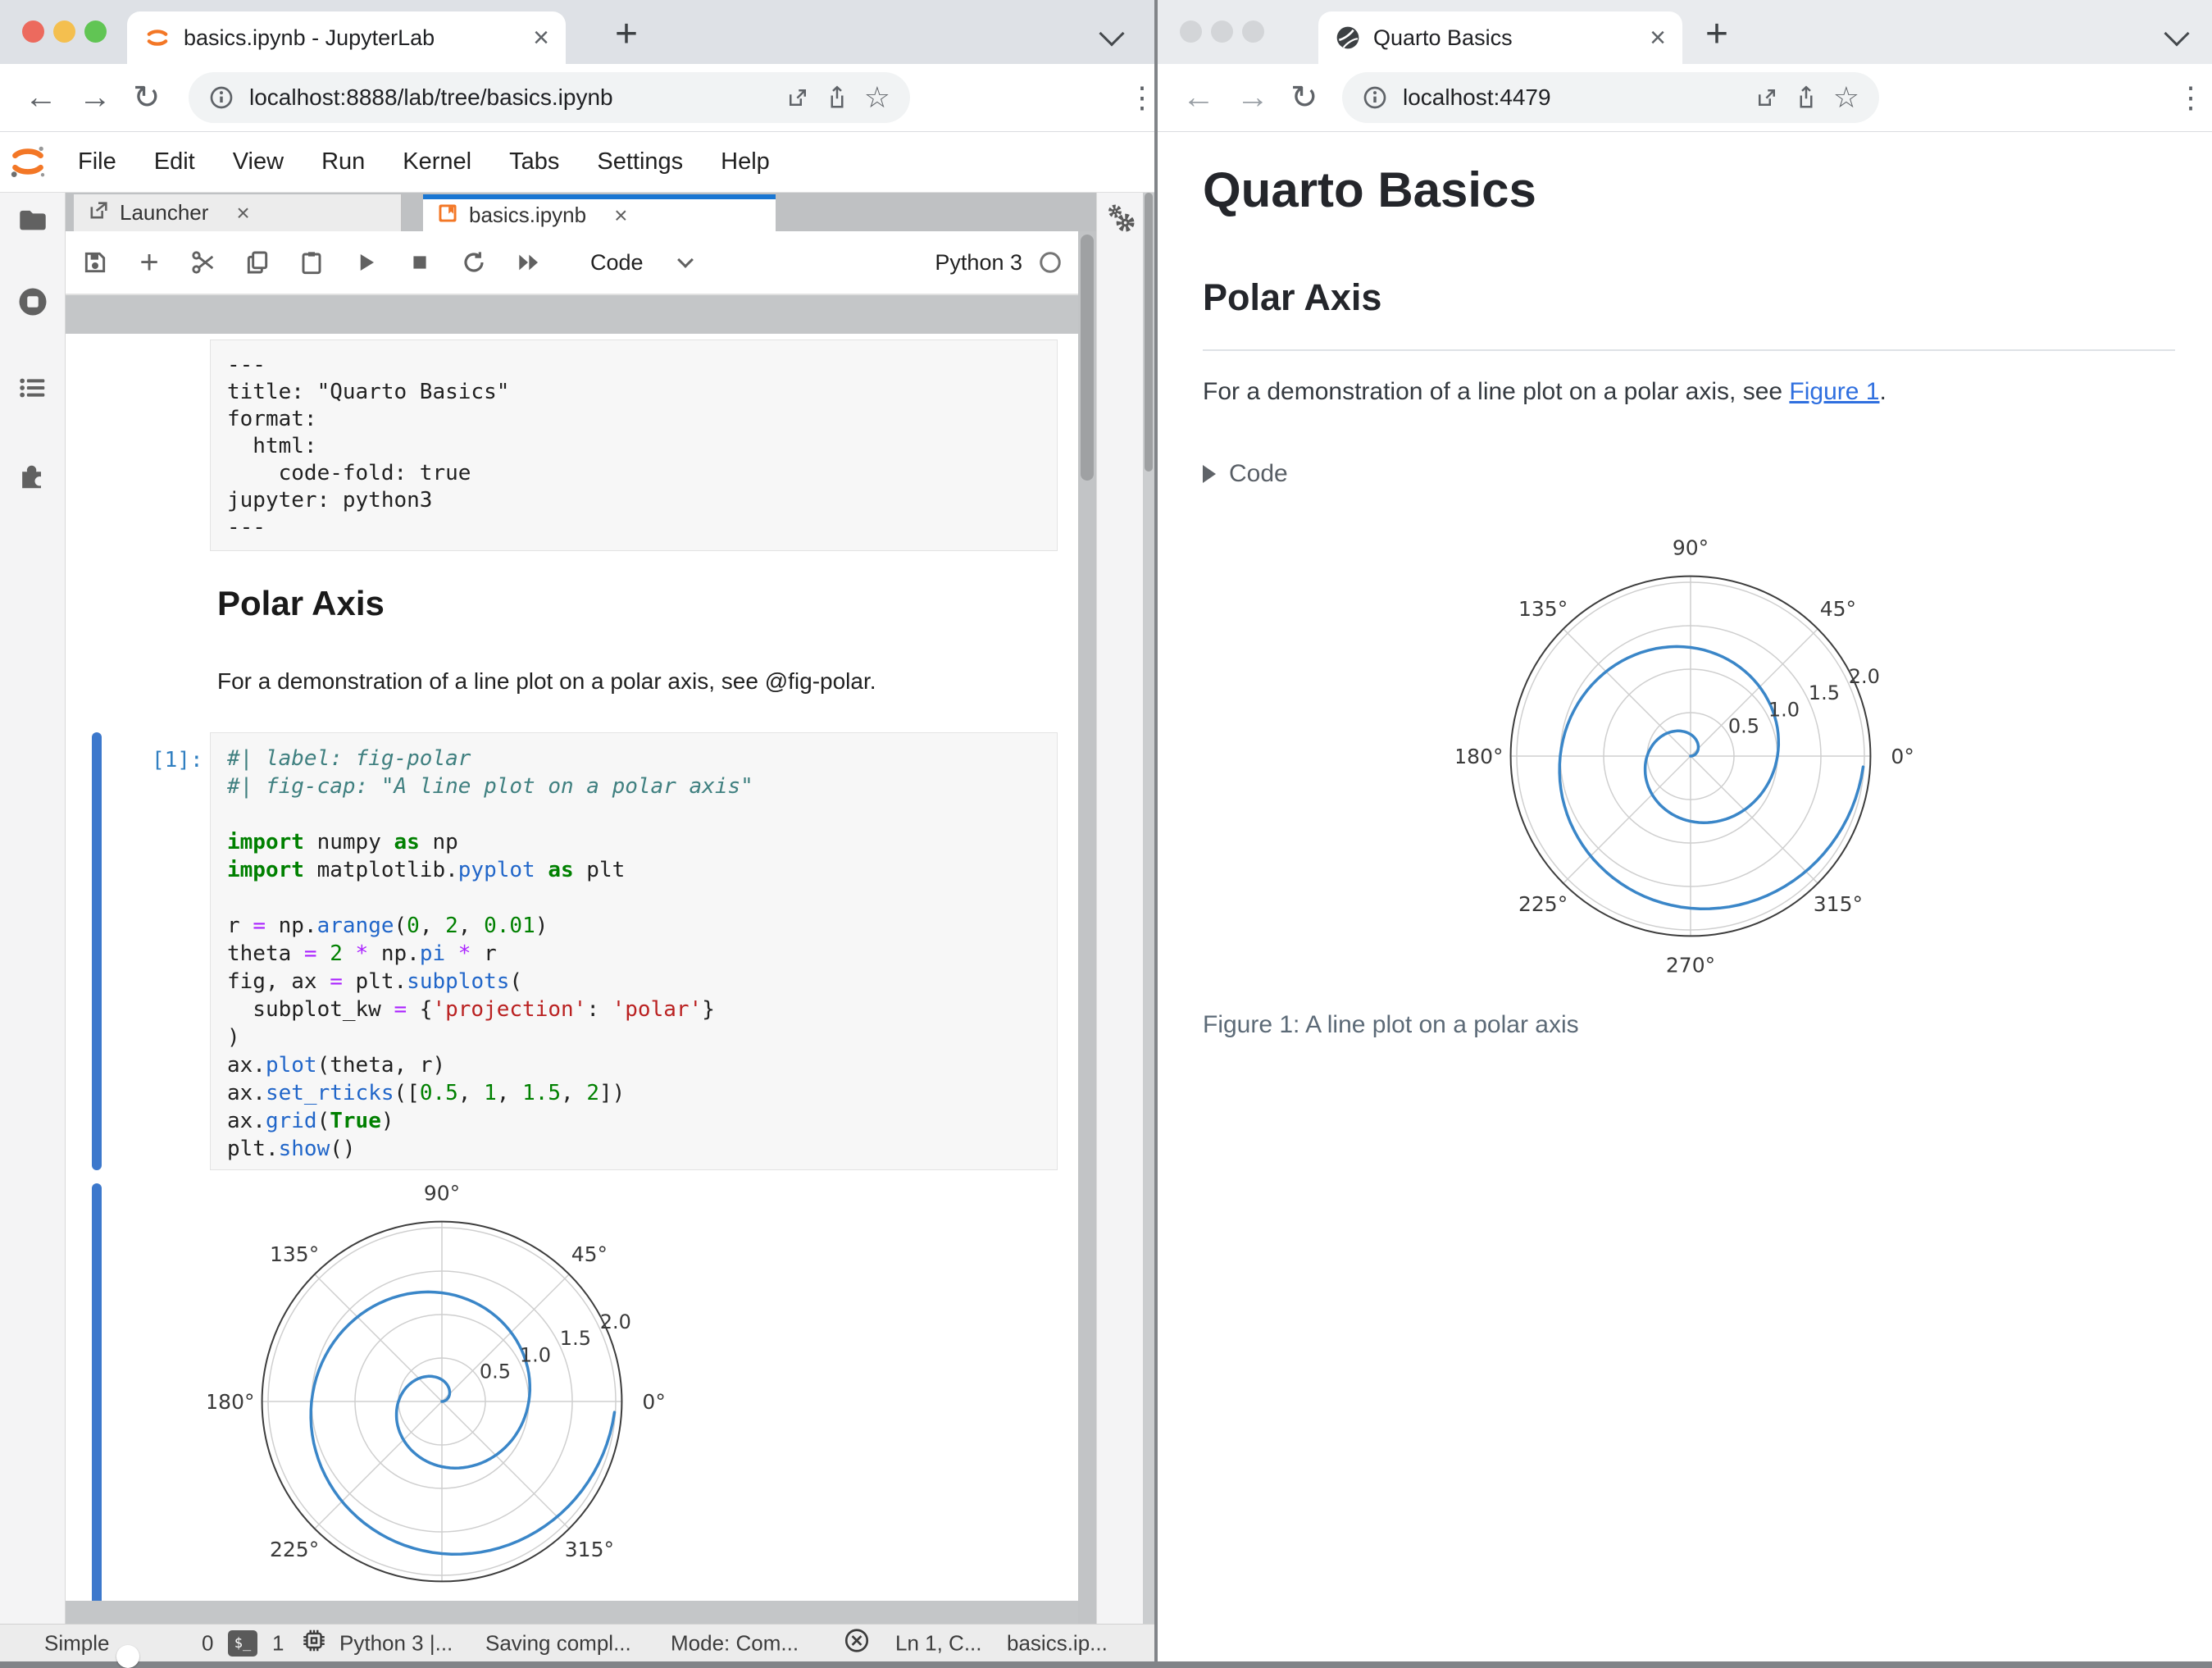 The image size is (2212, 1668). I want to click on dock-tab-label: basics.ipynb, so click(528, 215).